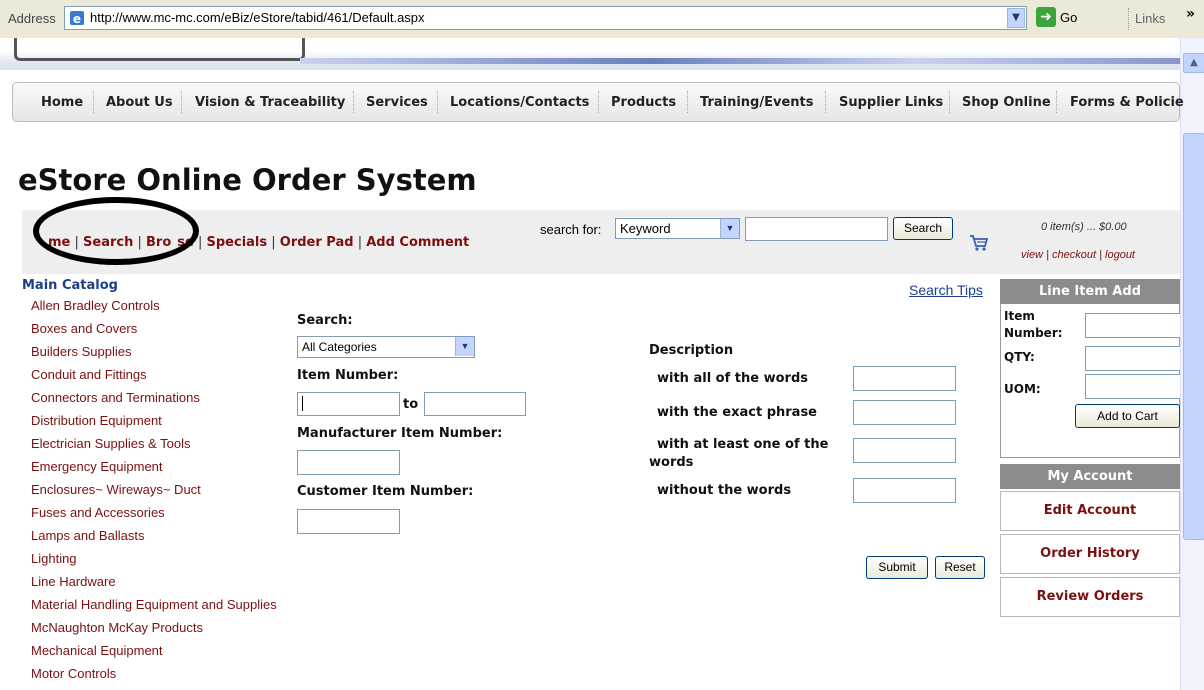 The height and width of the screenshot is (690, 1204). What do you see at coordinates (154, 562) in the screenshot?
I see `catalog-item: Lighting` at bounding box center [154, 562].